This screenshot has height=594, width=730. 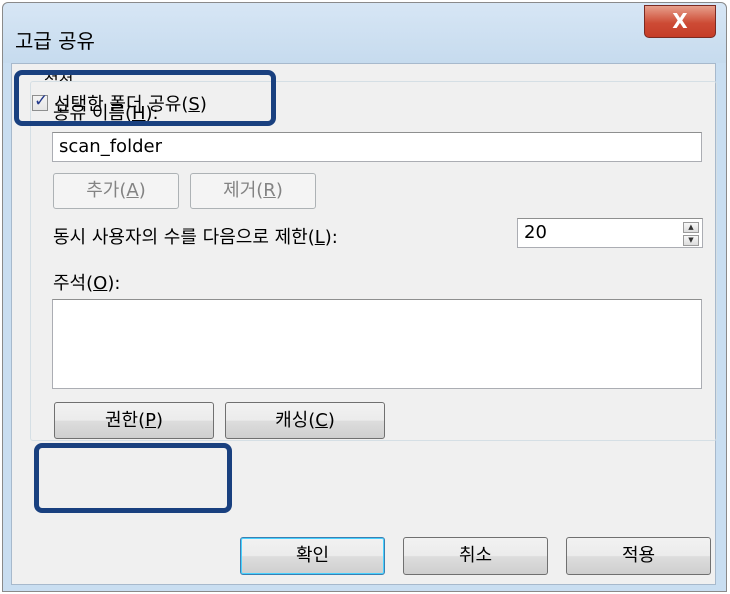 I want to click on user-limit-stepper: 20 ▲ ▼, so click(x=610, y=233).